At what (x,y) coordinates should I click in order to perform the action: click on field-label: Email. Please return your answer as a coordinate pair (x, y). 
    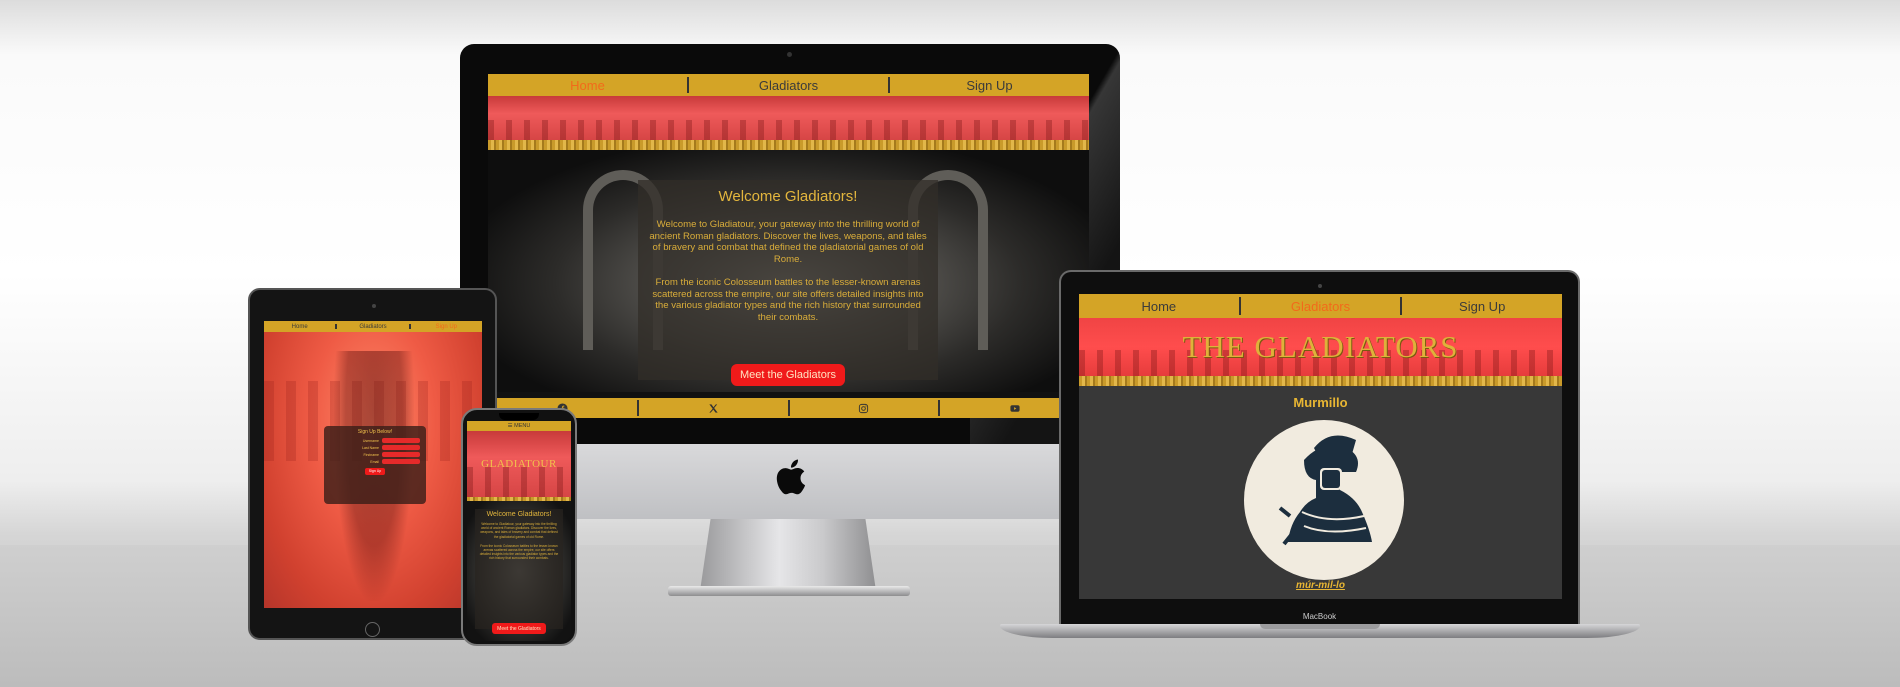
    Looking at the image, I should click on (374, 461).